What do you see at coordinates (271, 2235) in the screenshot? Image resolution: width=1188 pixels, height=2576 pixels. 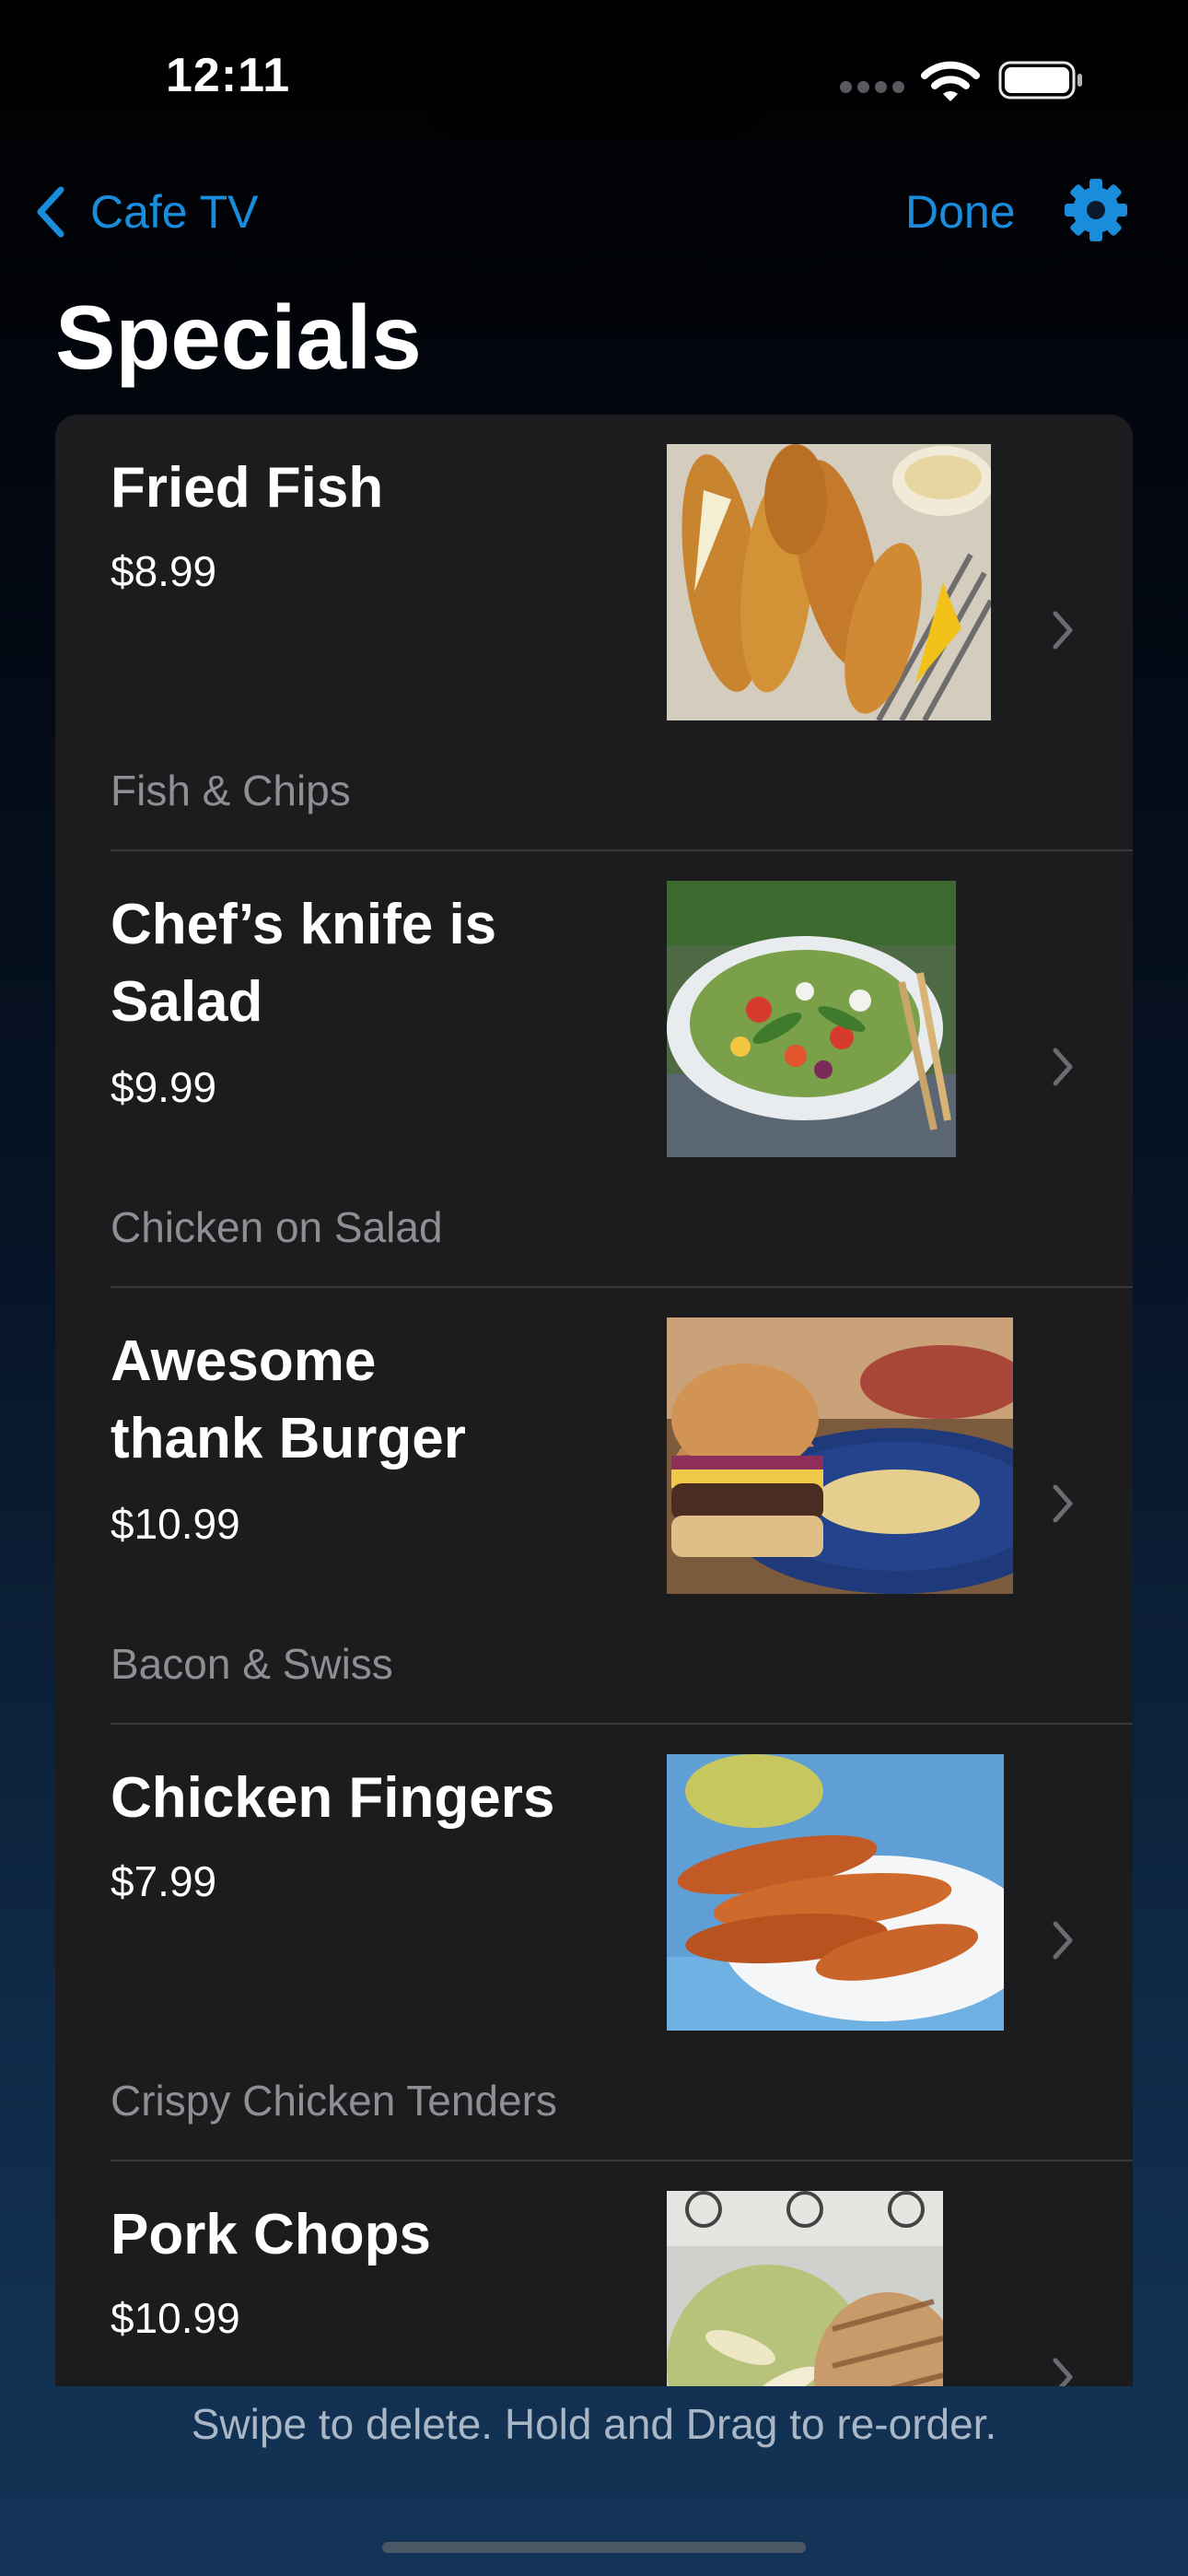 I see `item-name: Pork Chops` at bounding box center [271, 2235].